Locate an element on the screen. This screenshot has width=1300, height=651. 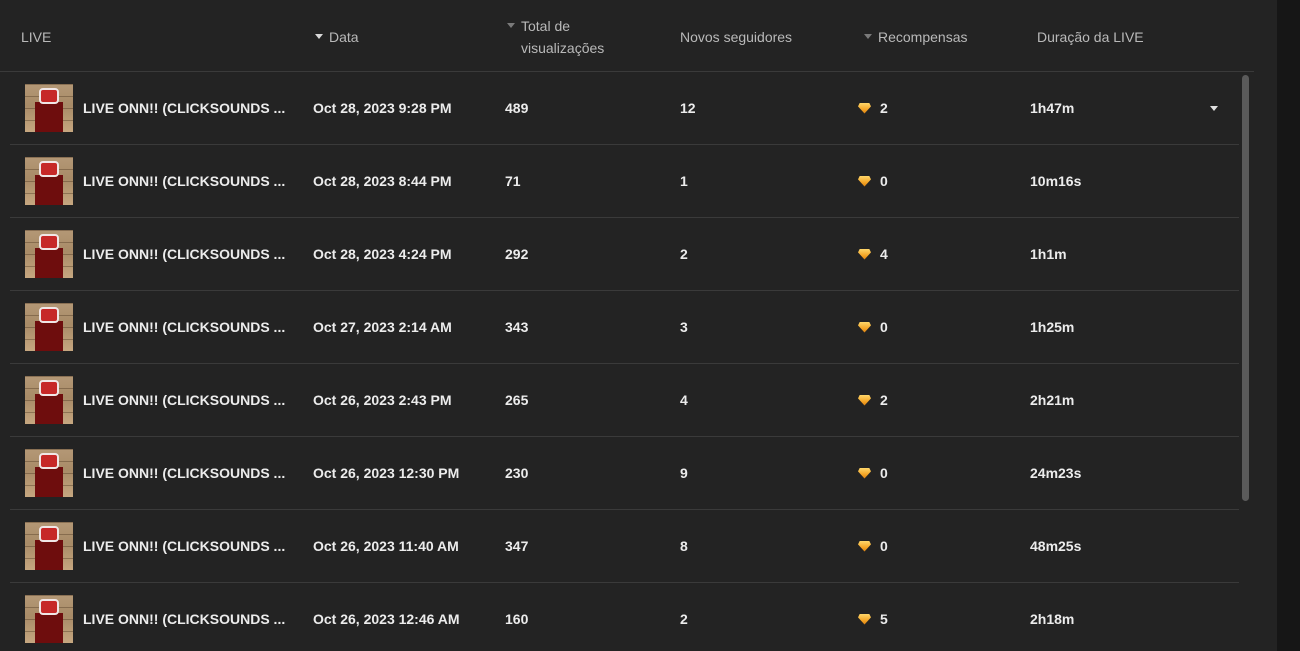
stream-date: Oct 26, 2023 11:40 AM is located at coordinates (386, 546).